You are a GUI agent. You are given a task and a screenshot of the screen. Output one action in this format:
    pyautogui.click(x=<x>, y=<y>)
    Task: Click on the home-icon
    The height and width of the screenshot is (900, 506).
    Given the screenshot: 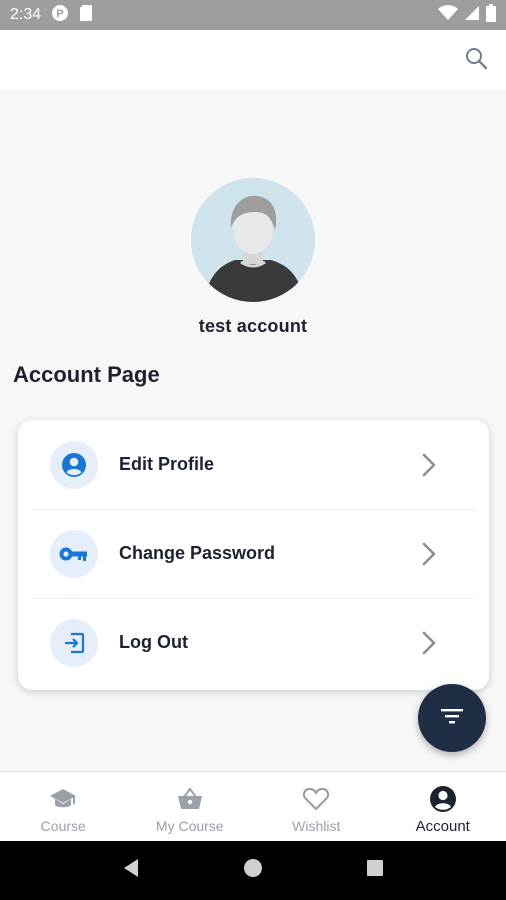 What is the action you would take?
    pyautogui.click(x=253, y=870)
    